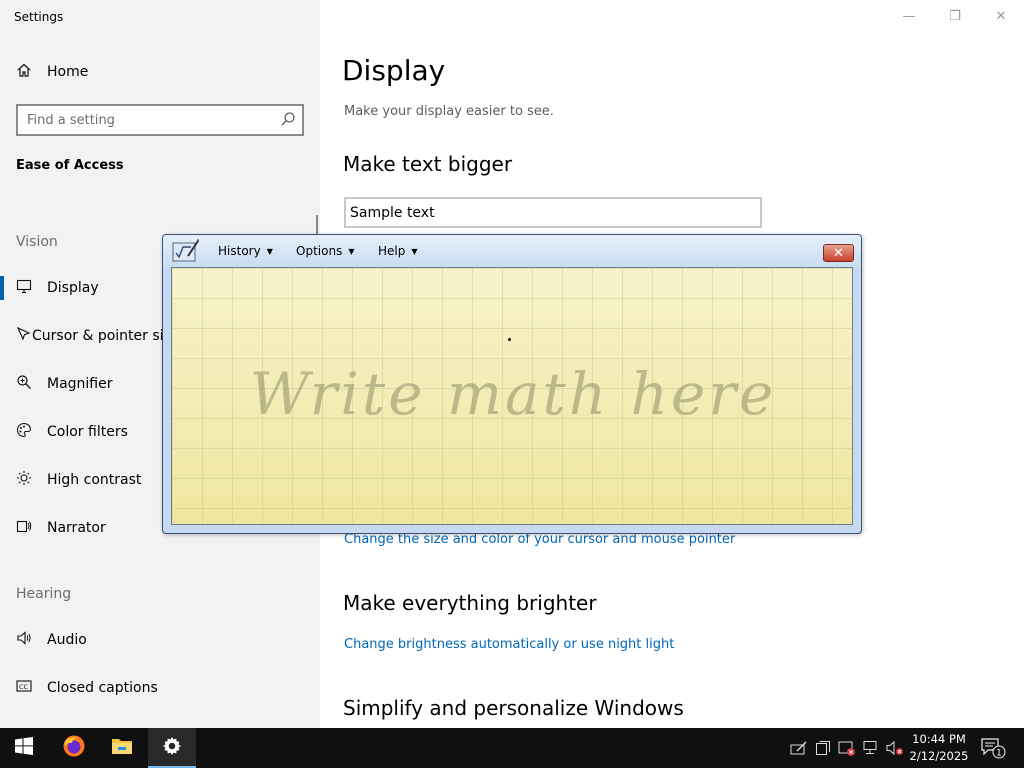 The image size is (1024, 768). What do you see at coordinates (512, 251) in the screenshot?
I see `math-panel-toolbar: History ▼ Options ▼ Help ▼ ✕` at bounding box center [512, 251].